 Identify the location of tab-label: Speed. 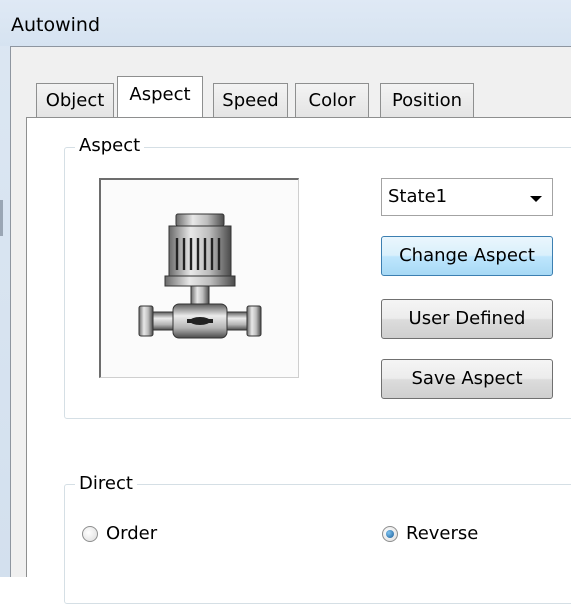
(250, 100).